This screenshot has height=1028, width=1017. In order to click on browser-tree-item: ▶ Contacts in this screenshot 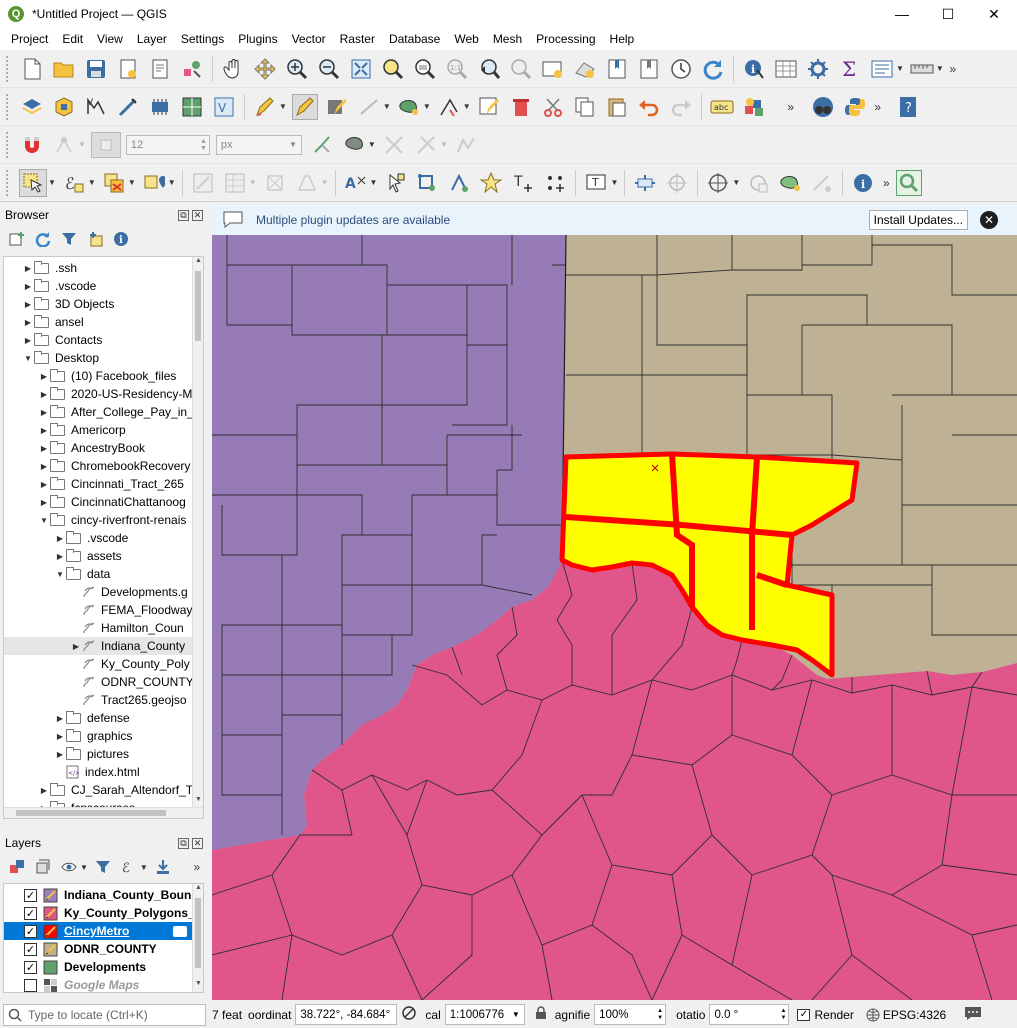, I will do `click(103, 340)`.